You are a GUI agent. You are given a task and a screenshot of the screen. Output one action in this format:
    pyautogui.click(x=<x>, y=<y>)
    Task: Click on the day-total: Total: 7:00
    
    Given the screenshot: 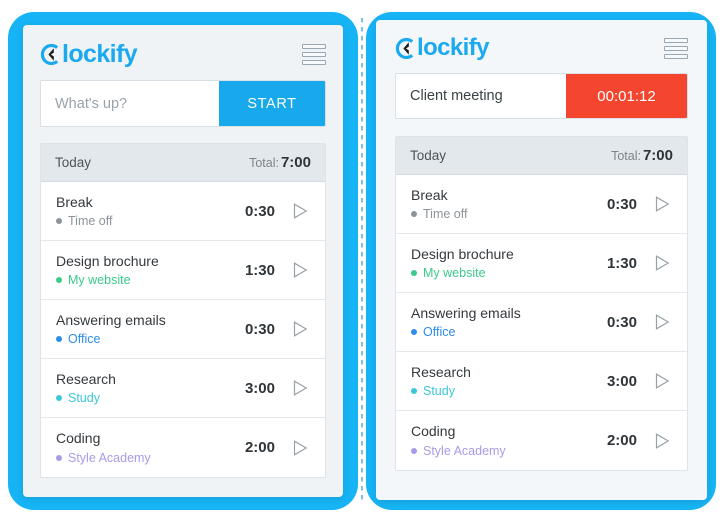 What is the action you would take?
    pyautogui.click(x=642, y=155)
    